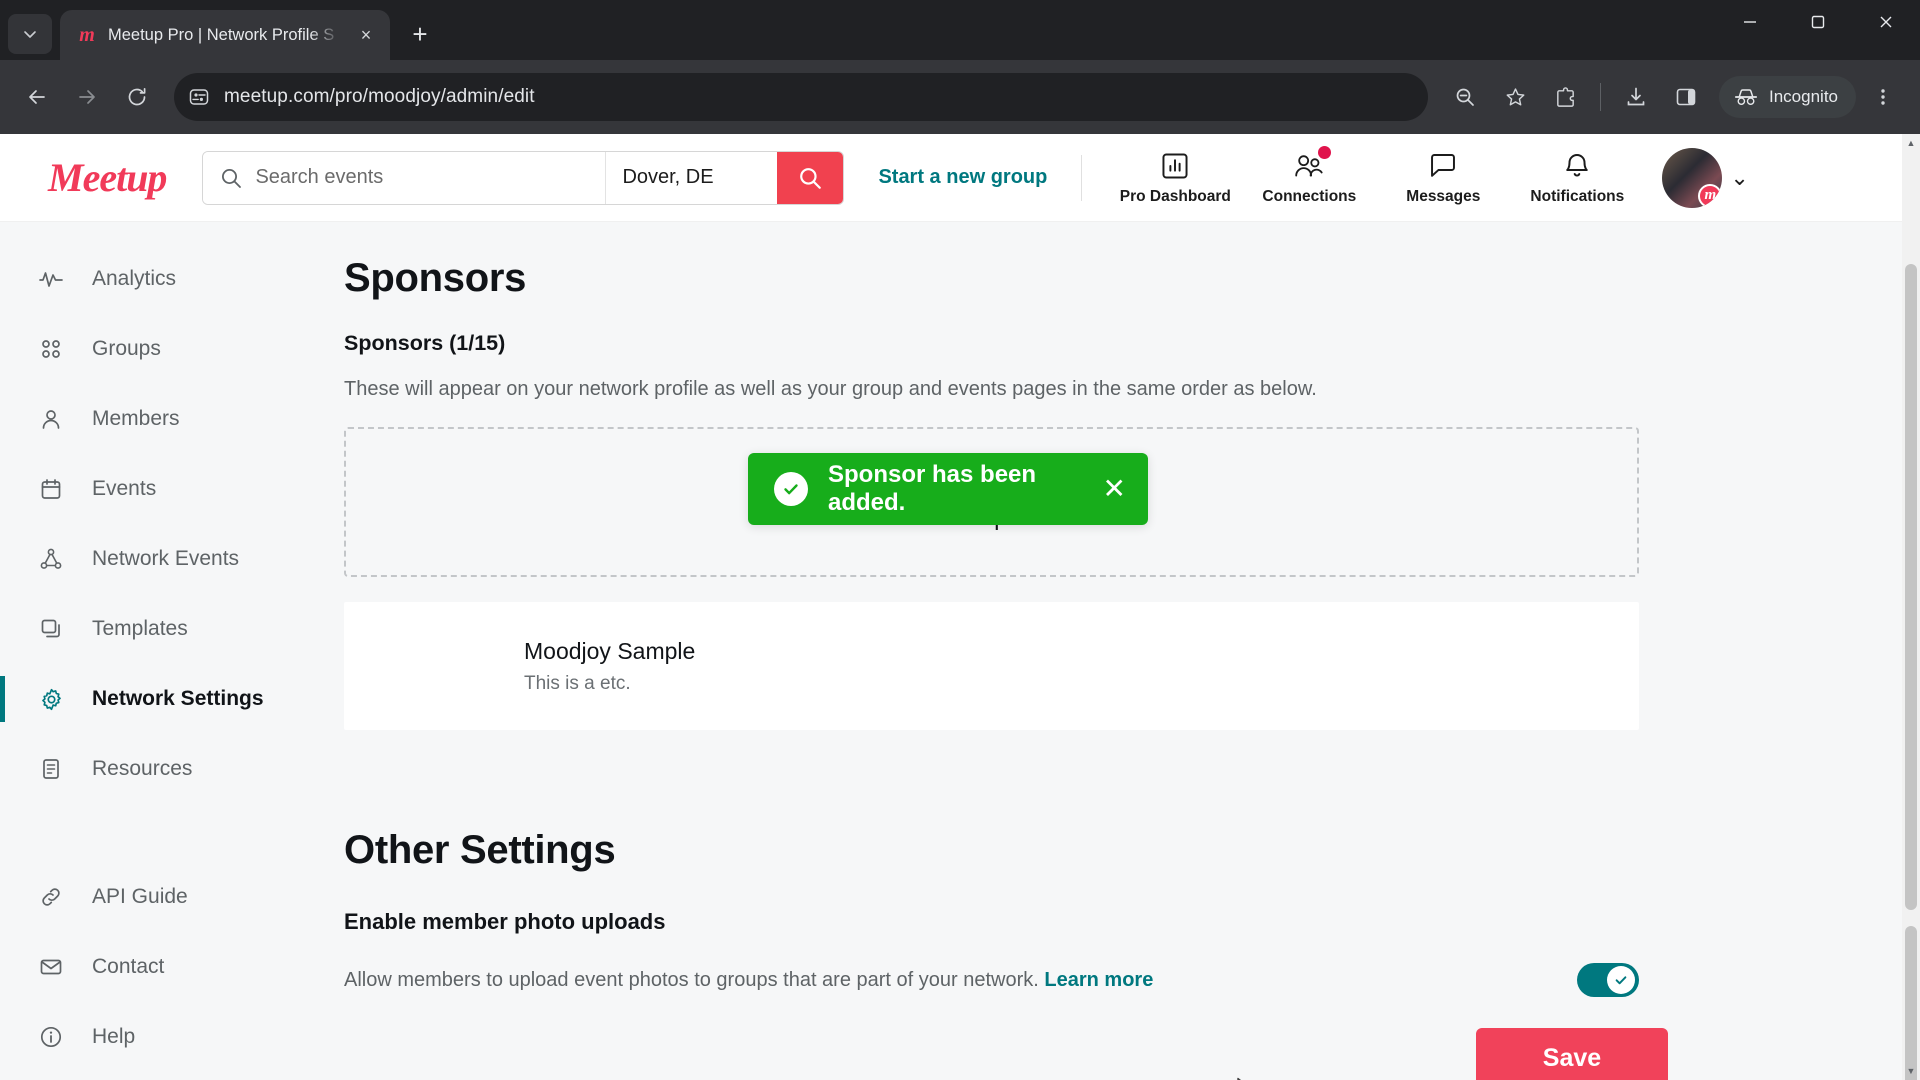 The width and height of the screenshot is (1920, 1080). I want to click on sponsors-count-label: Sponsors (1/15), so click(425, 343).